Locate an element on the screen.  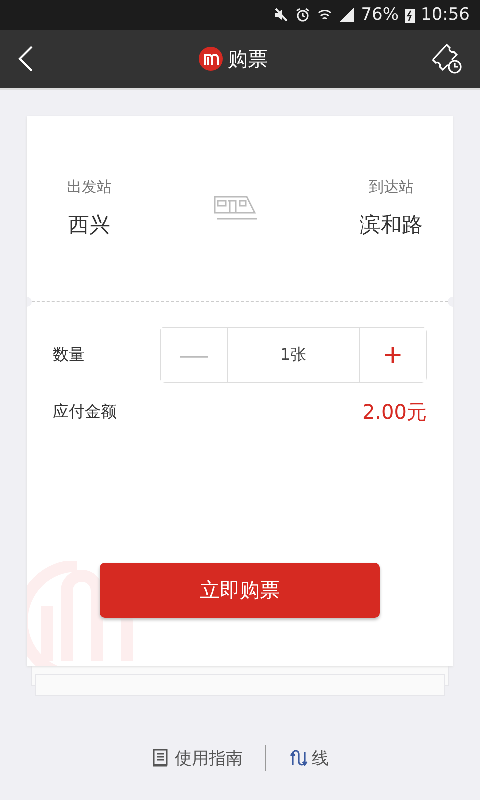
route-arrows-icon is located at coordinates (298, 758).